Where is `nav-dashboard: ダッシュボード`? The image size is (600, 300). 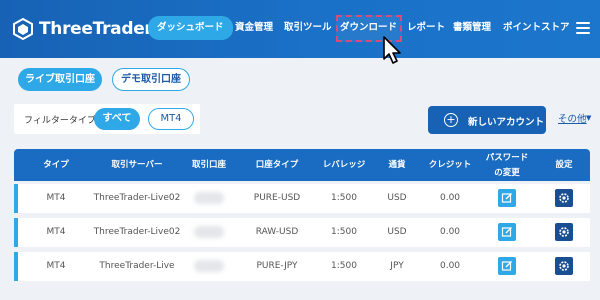 nav-dashboard: ダッシュボード is located at coordinates (190, 28).